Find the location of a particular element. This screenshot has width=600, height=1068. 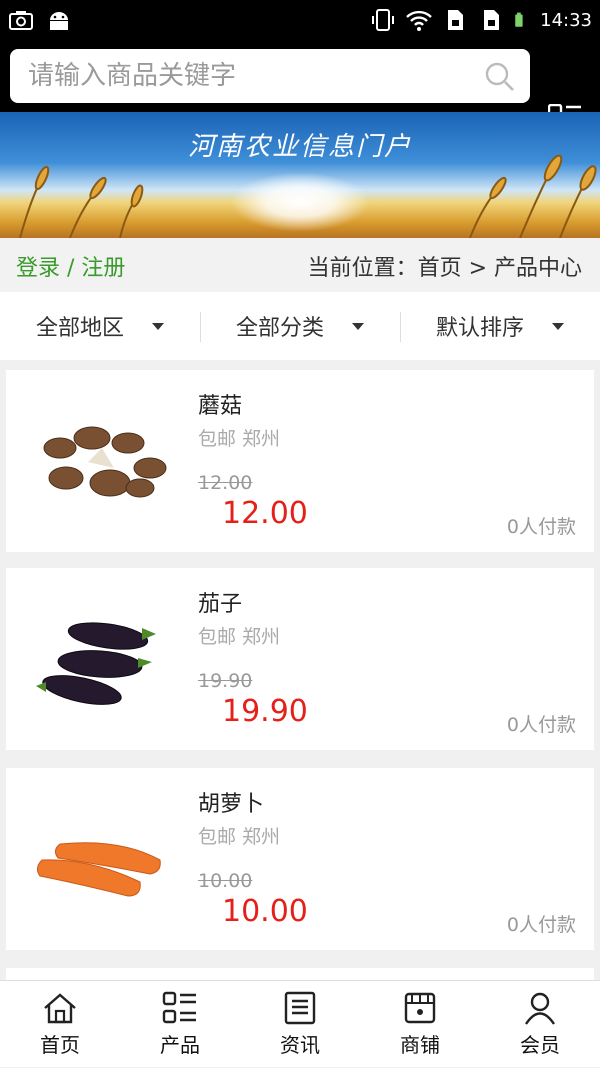

store-icon is located at coordinates (420, 1008).